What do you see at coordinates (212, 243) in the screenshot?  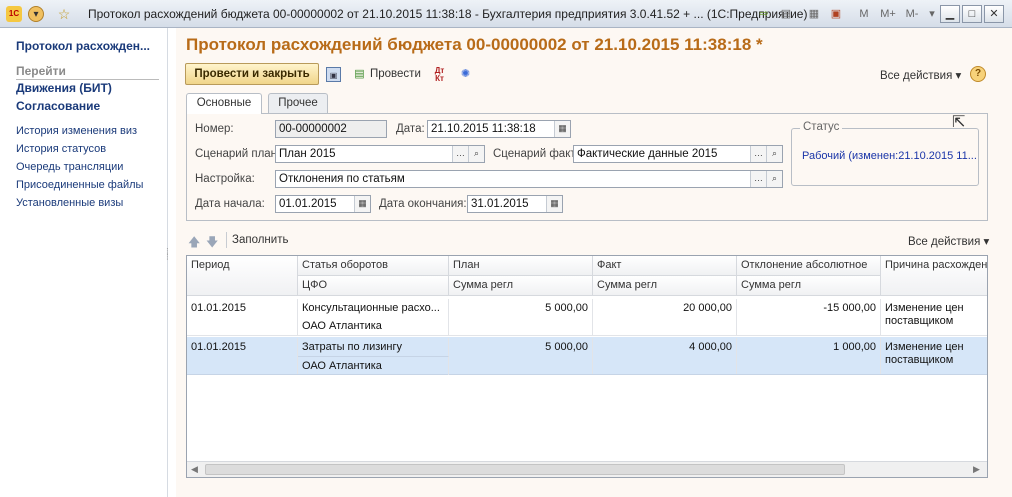 I see `move-down-icon: 🡇` at bounding box center [212, 243].